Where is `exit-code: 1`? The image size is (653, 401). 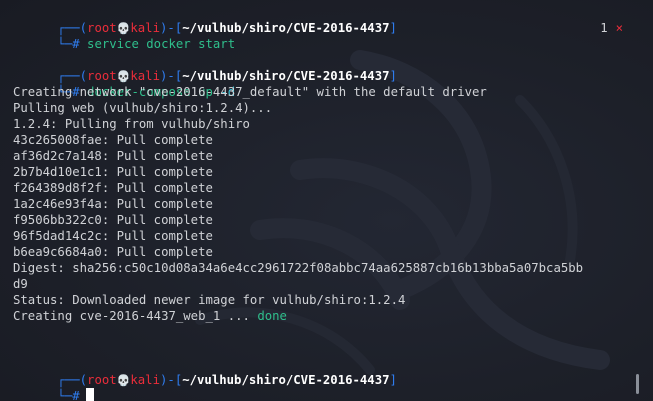 exit-code: 1 is located at coordinates (604, 28).